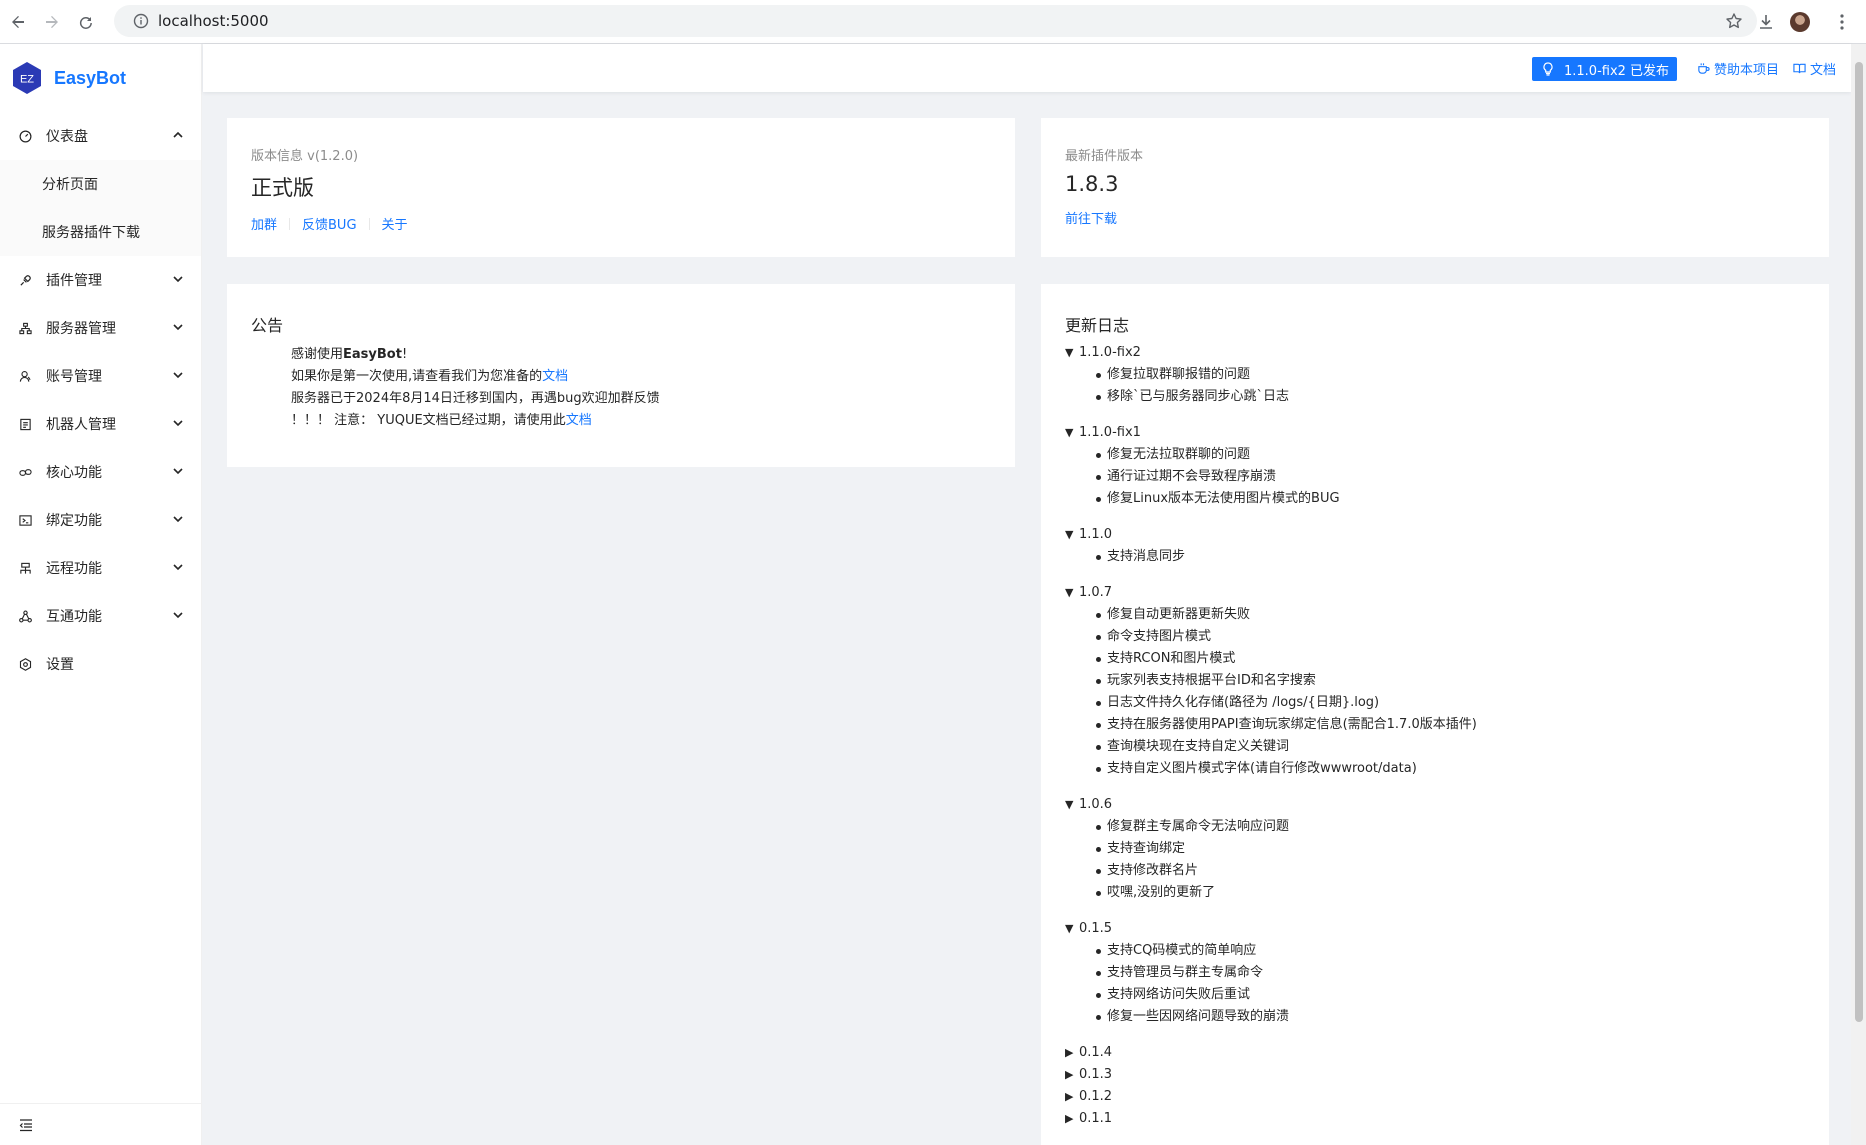 The image size is (1866, 1145). I want to click on version-items: 修复群主专属命令无法响应问题 支持查询绑定 支持修改群名片 哎嘿,没别的更新了, so click(1435, 860).